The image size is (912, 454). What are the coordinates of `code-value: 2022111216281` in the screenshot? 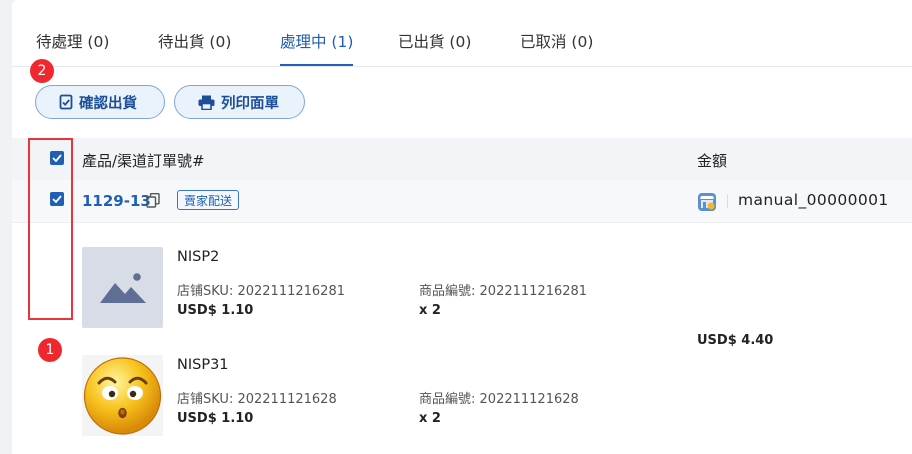 It's located at (533, 291).